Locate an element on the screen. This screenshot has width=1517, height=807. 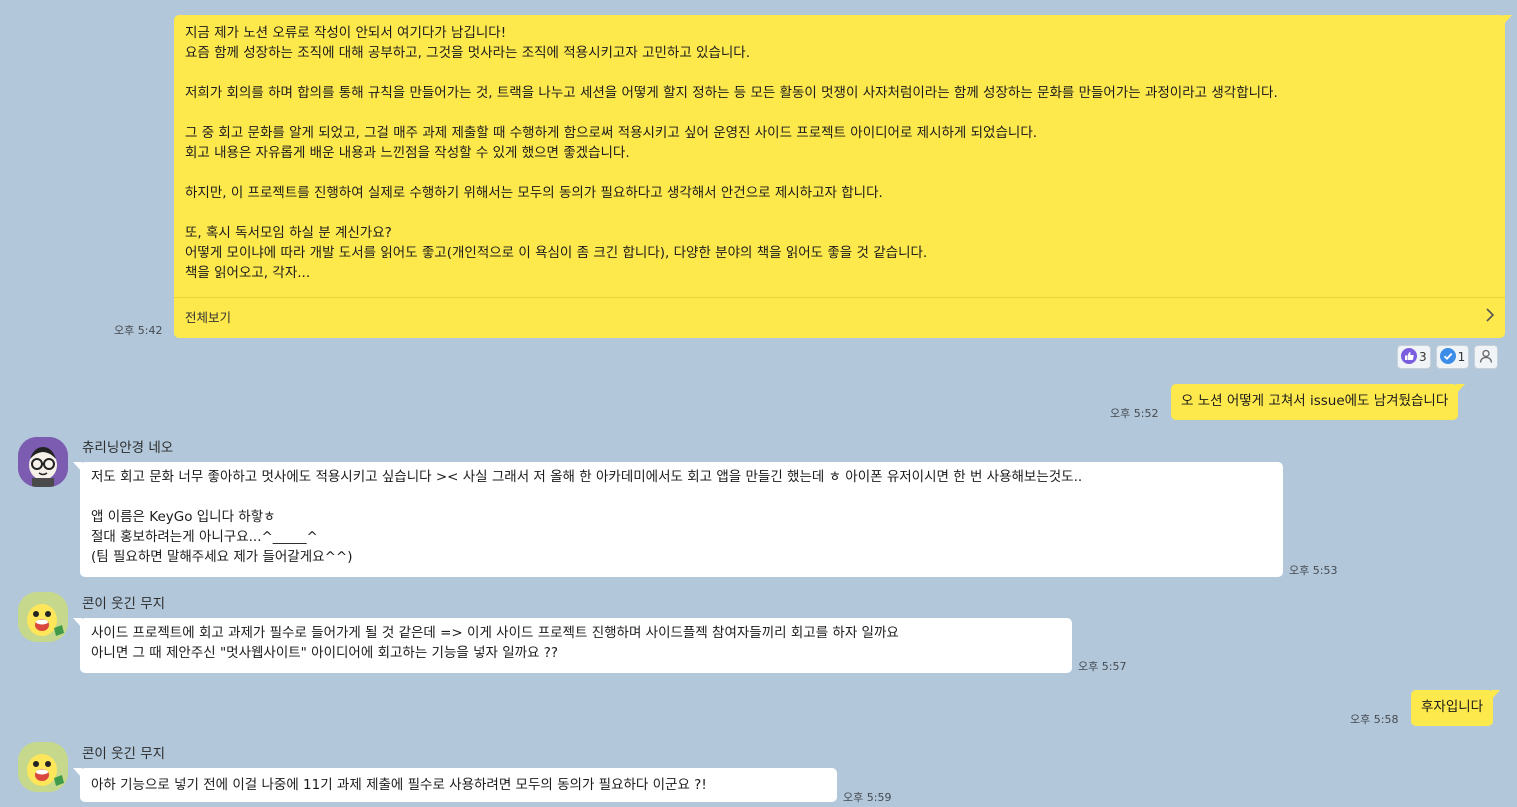
message-text: 오 노션 어떻게 고쳐서 issue에도 남겨뒀습니다 is located at coordinates (1315, 401).